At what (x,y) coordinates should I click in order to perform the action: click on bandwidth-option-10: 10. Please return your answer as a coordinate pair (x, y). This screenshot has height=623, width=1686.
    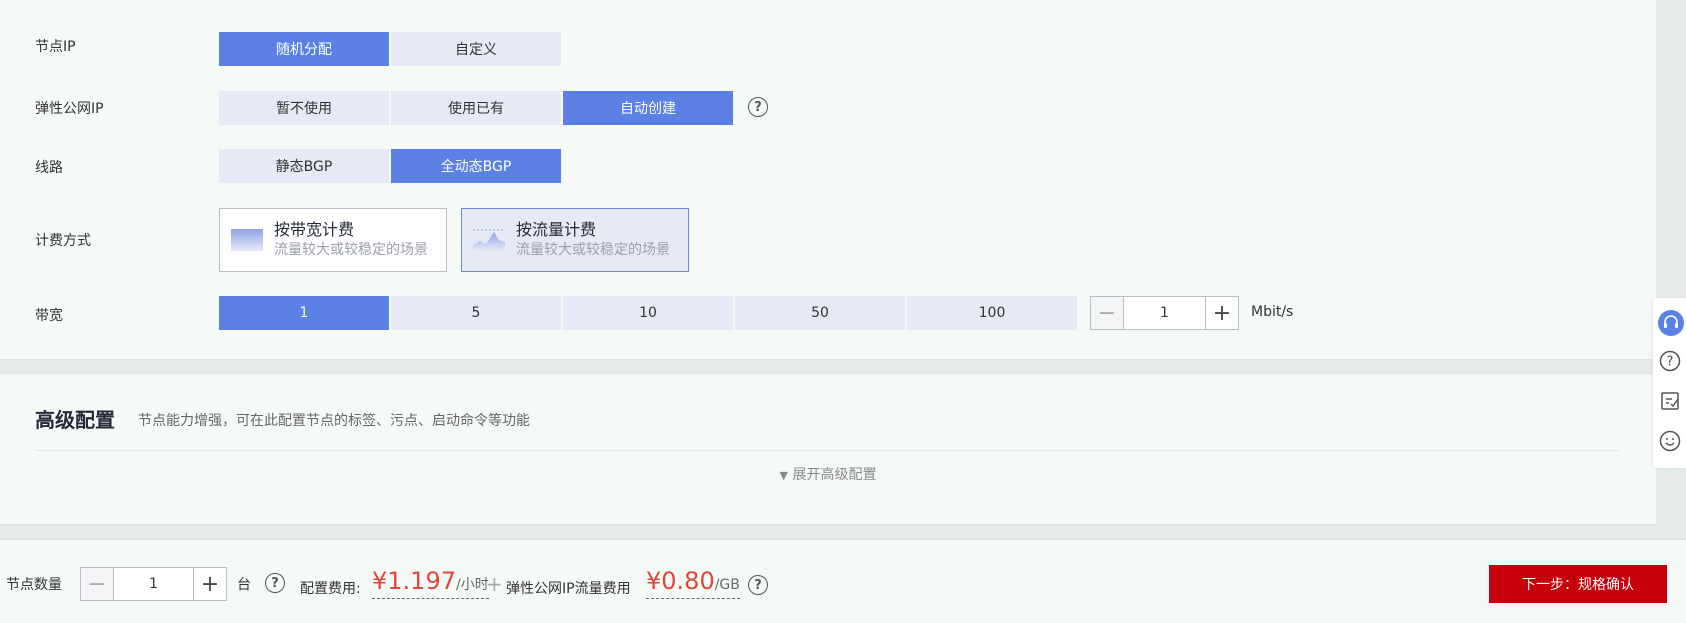
    Looking at the image, I should click on (648, 313).